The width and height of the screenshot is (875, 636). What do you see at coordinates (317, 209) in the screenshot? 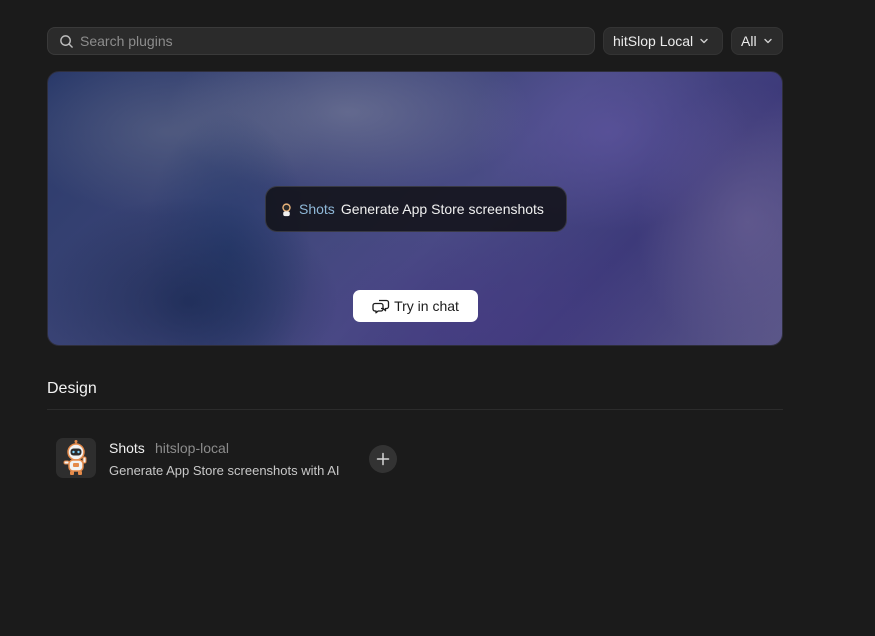
I see `featured-plugin-name: Shots` at bounding box center [317, 209].